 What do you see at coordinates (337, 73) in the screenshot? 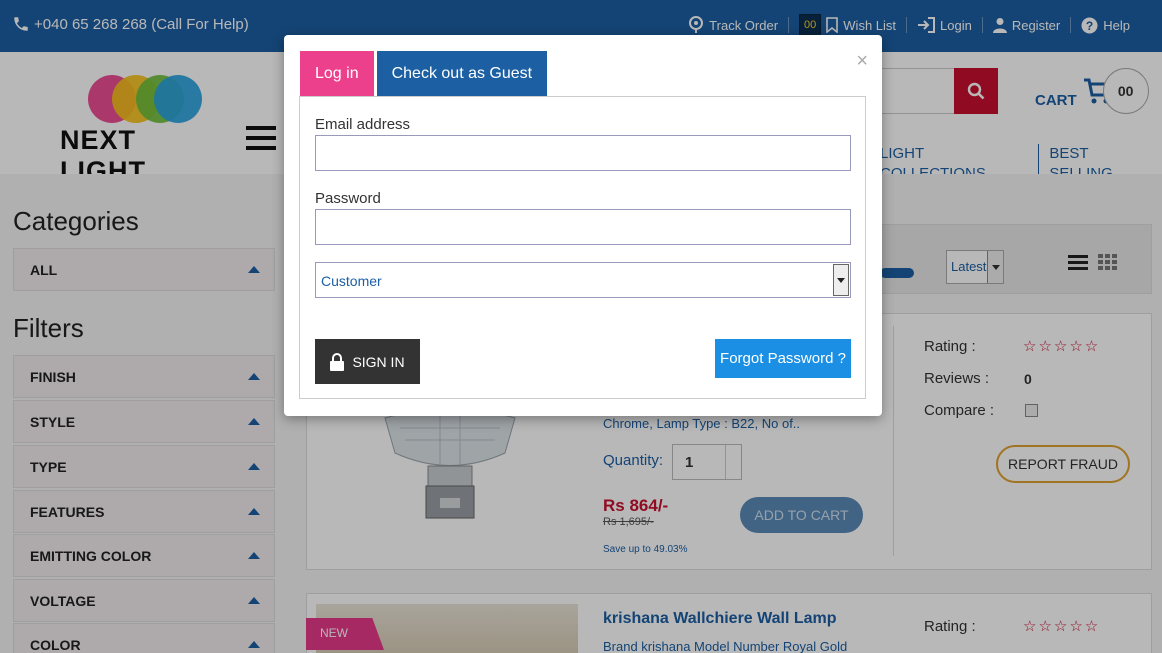
I see `tab-log-in: Log in` at bounding box center [337, 73].